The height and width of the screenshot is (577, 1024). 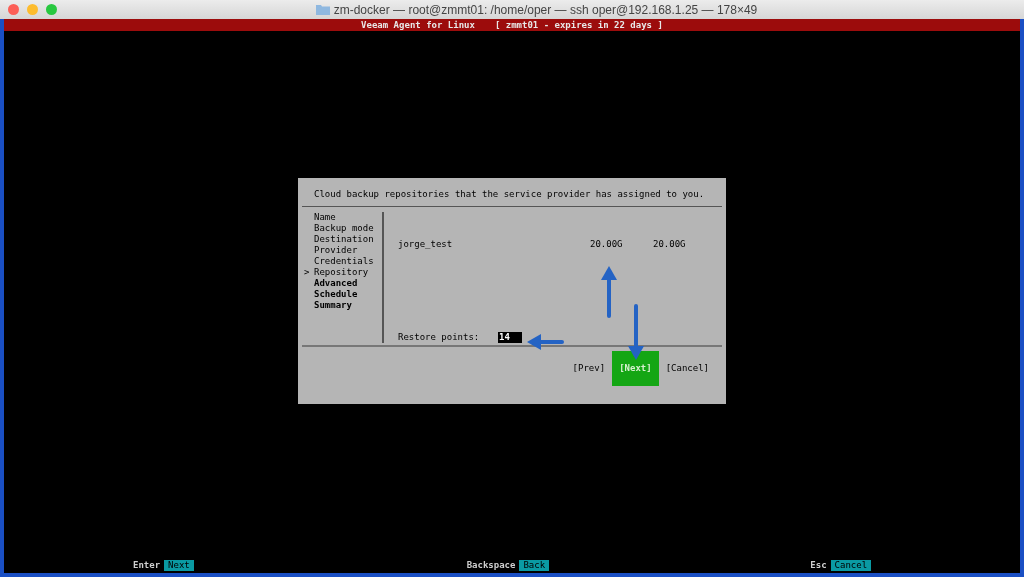 I want to click on folder-icon, so click(x=322, y=9).